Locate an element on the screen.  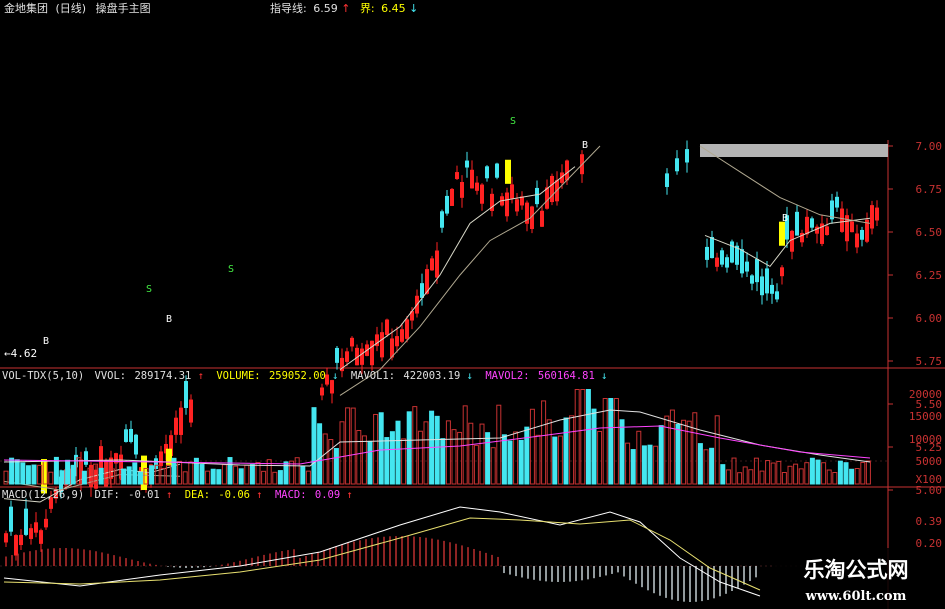
volume-tick-label: 20000 is located at coordinates (925, 394).